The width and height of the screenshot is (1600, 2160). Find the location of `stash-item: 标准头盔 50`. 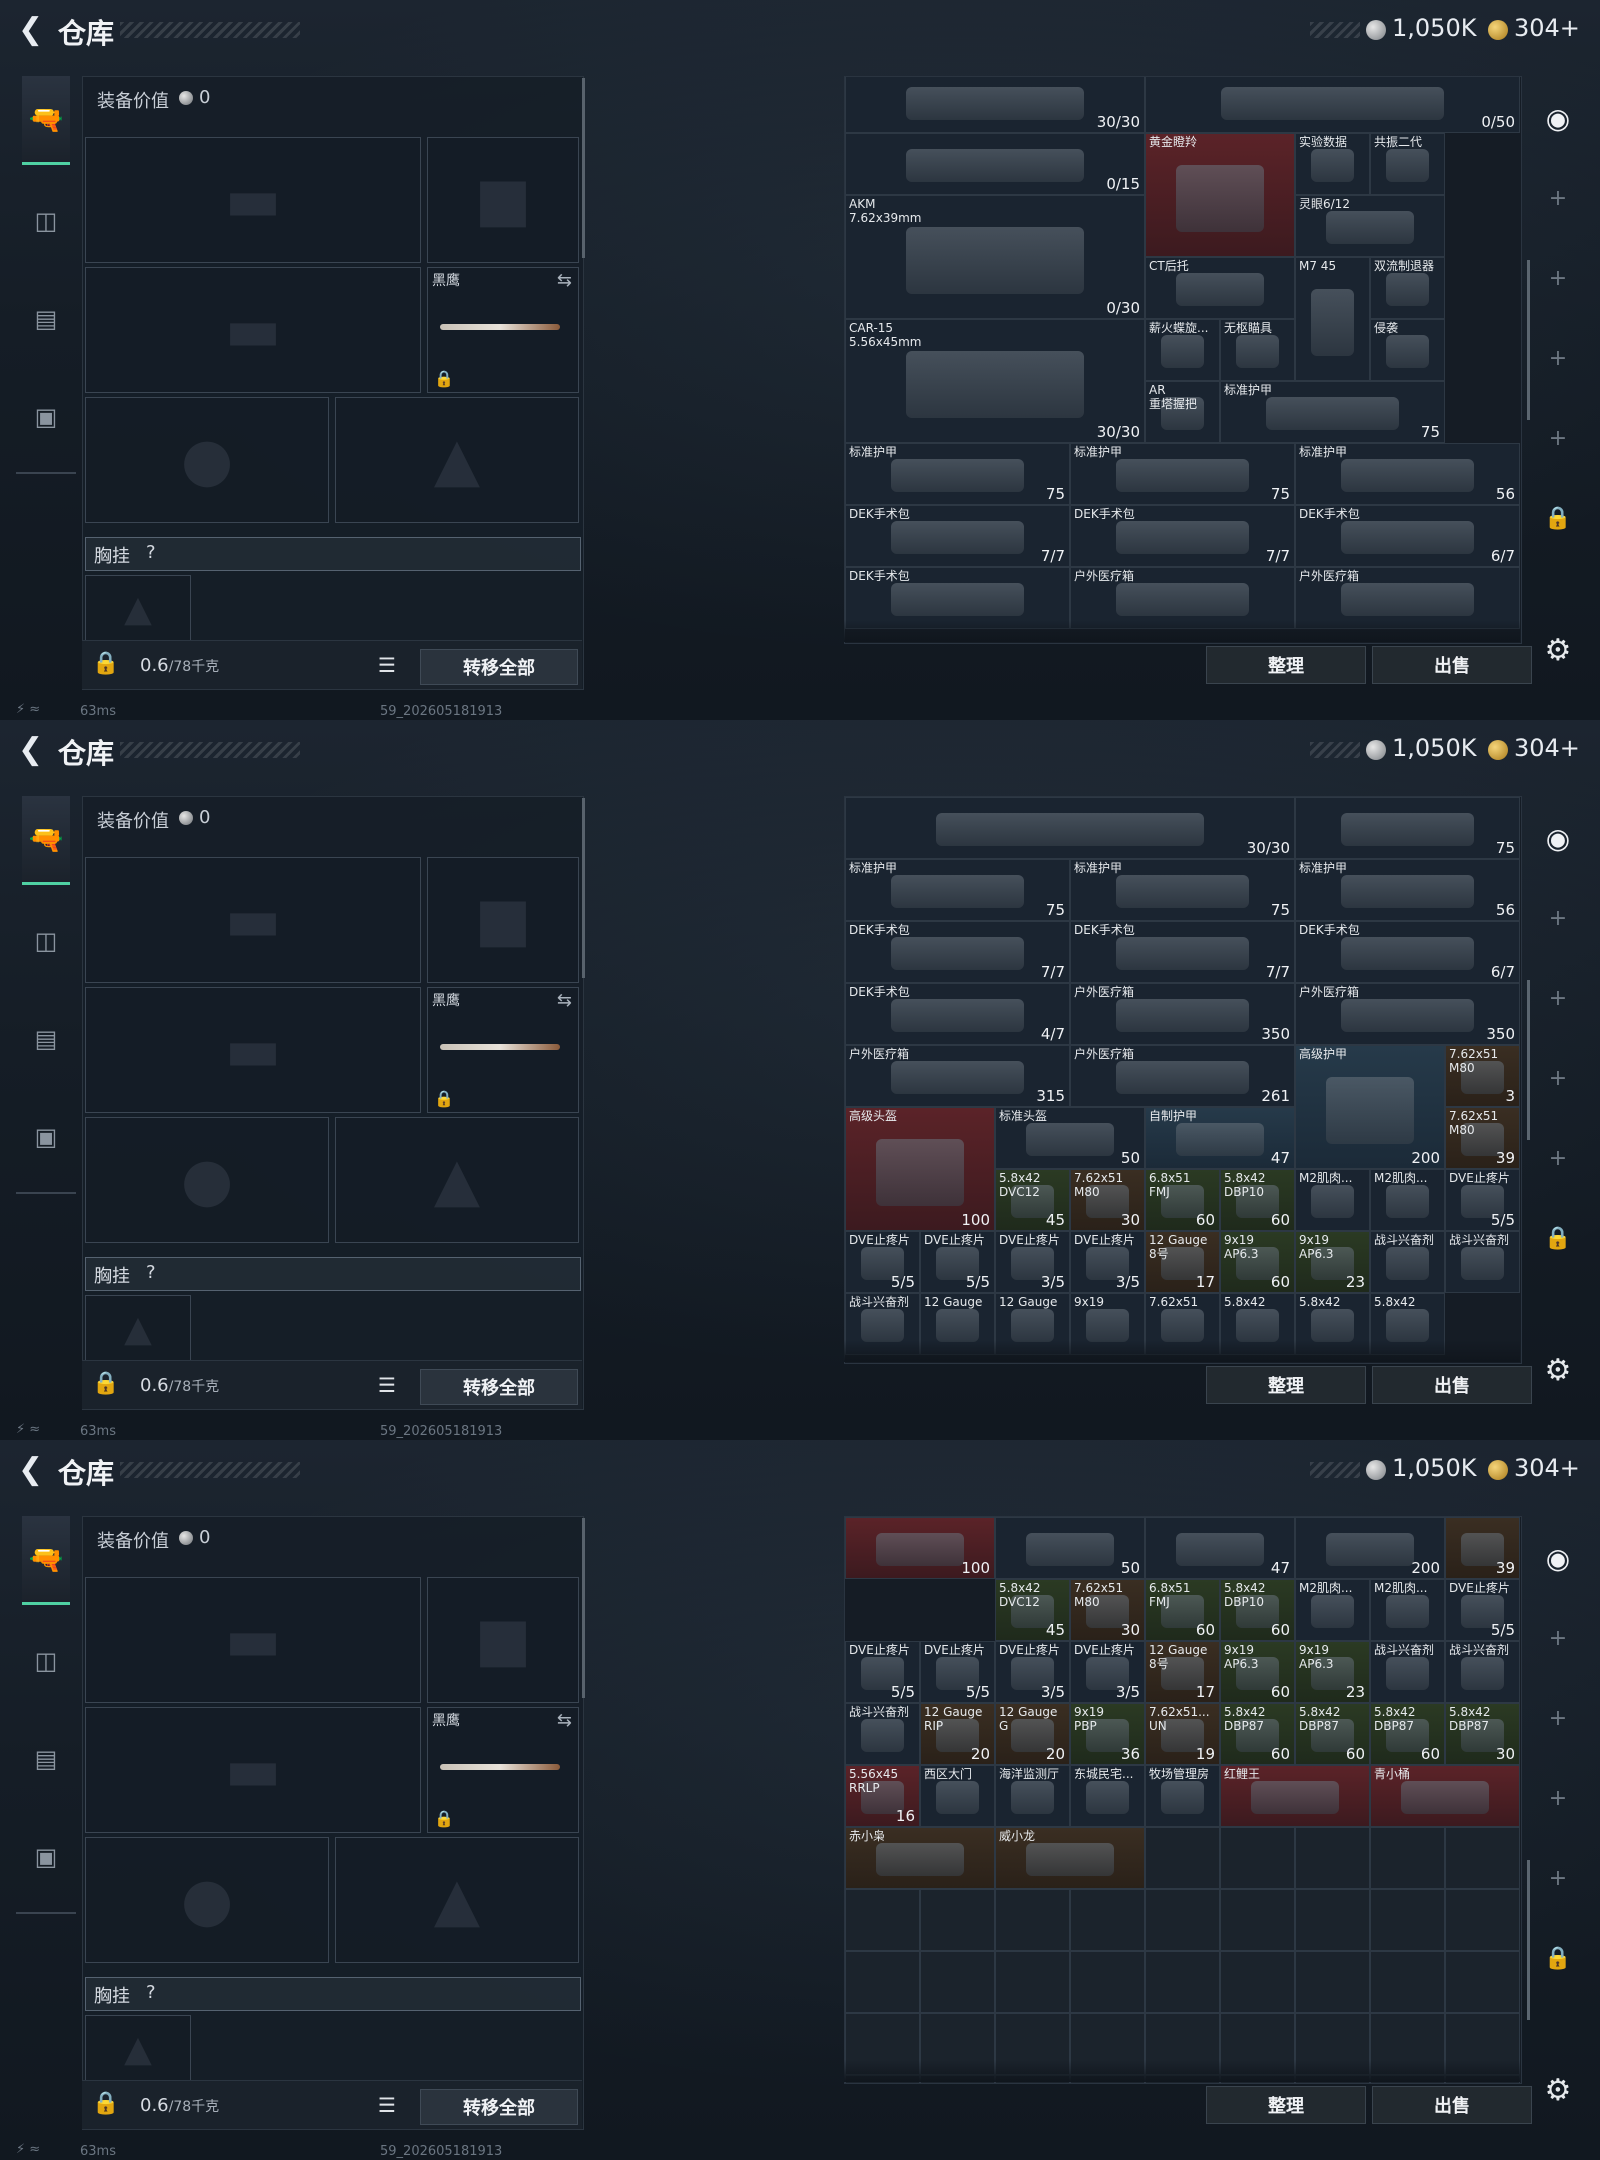

stash-item: 标准头盔 50 is located at coordinates (1070, 1138).